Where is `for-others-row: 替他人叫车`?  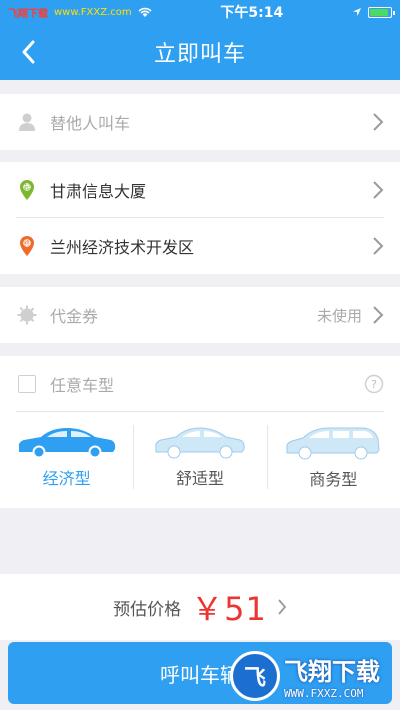 for-others-row: 替他人叫车 is located at coordinates (200, 122).